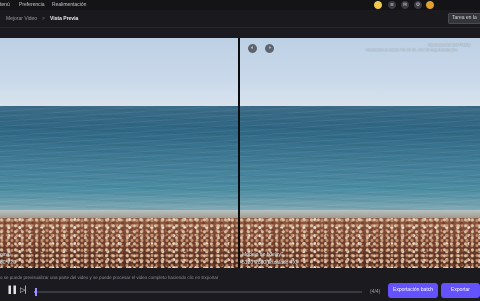  Describe the element at coordinates (32, 5) in the screenshot. I see `menu-item-preferences: Preferencia` at that location.